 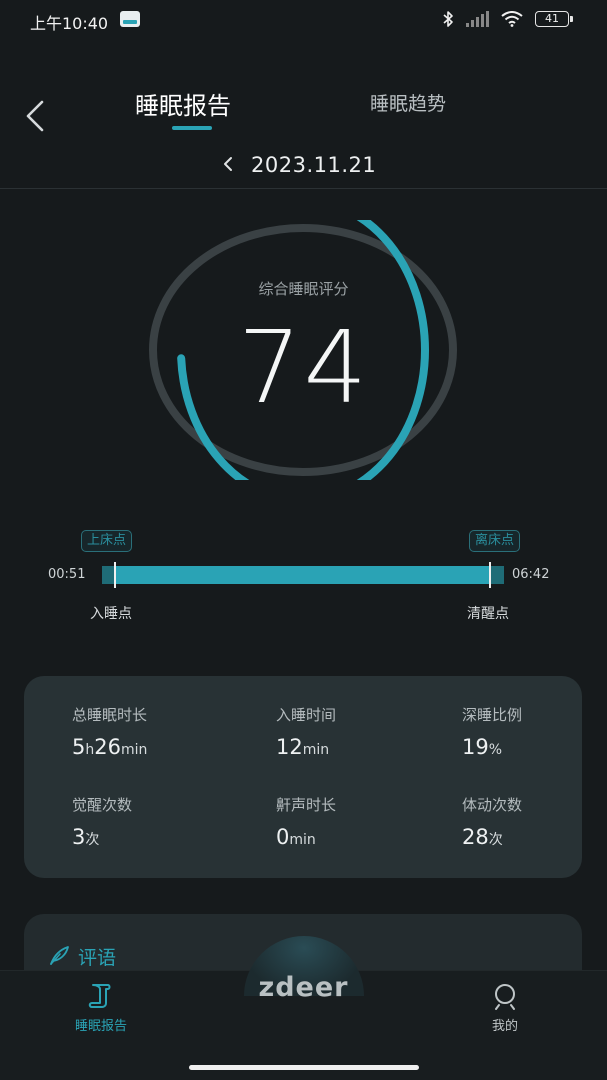 I want to click on stat-number: 19, so click(x=475, y=747).